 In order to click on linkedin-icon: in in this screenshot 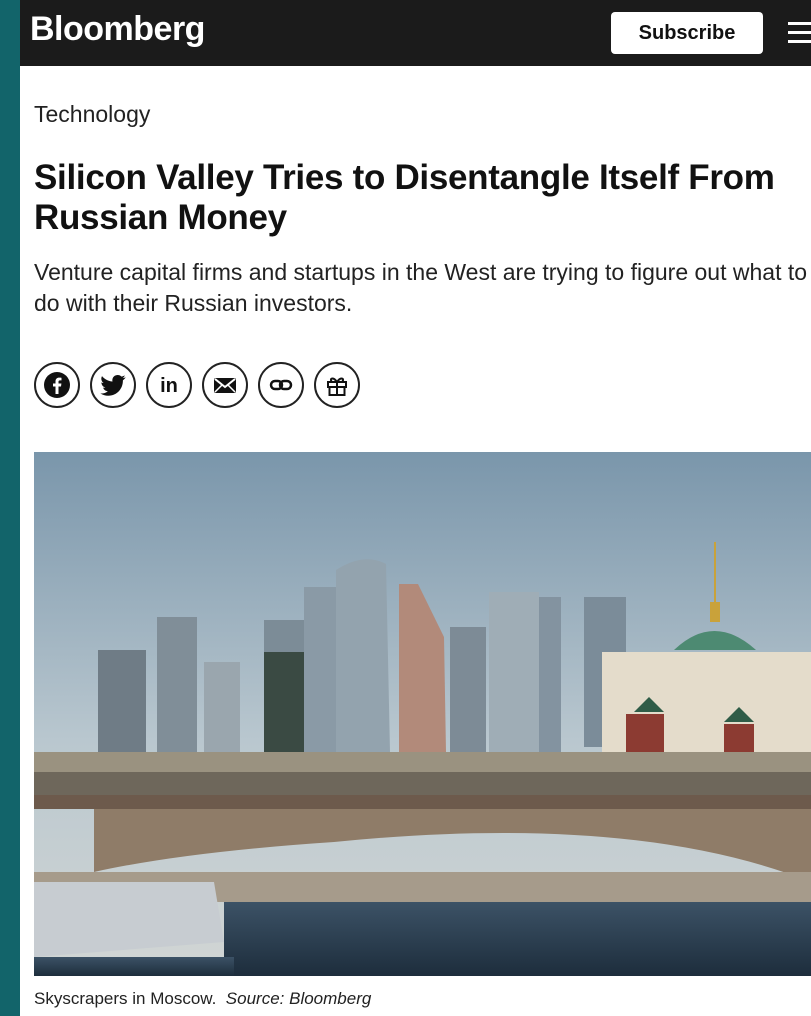, I will do `click(169, 385)`.